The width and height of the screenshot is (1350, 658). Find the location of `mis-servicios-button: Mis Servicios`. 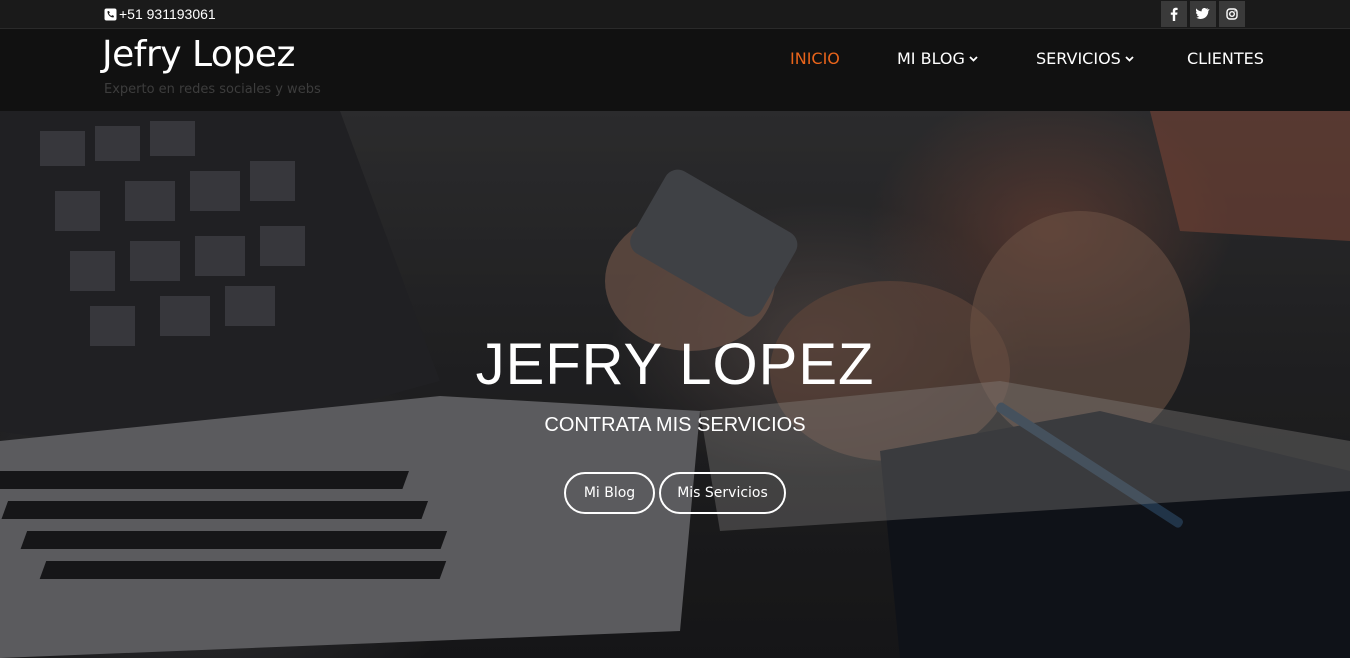

mis-servicios-button: Mis Servicios is located at coordinates (722, 493).